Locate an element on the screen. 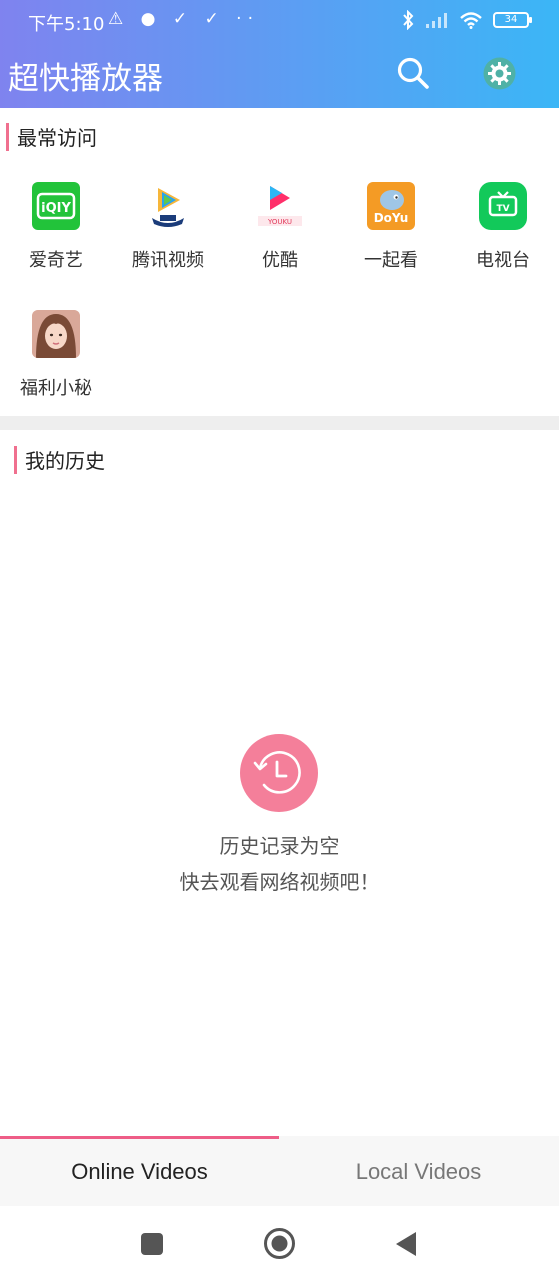 The height and width of the screenshot is (1280, 559). avatar-icon is located at coordinates (56, 334).